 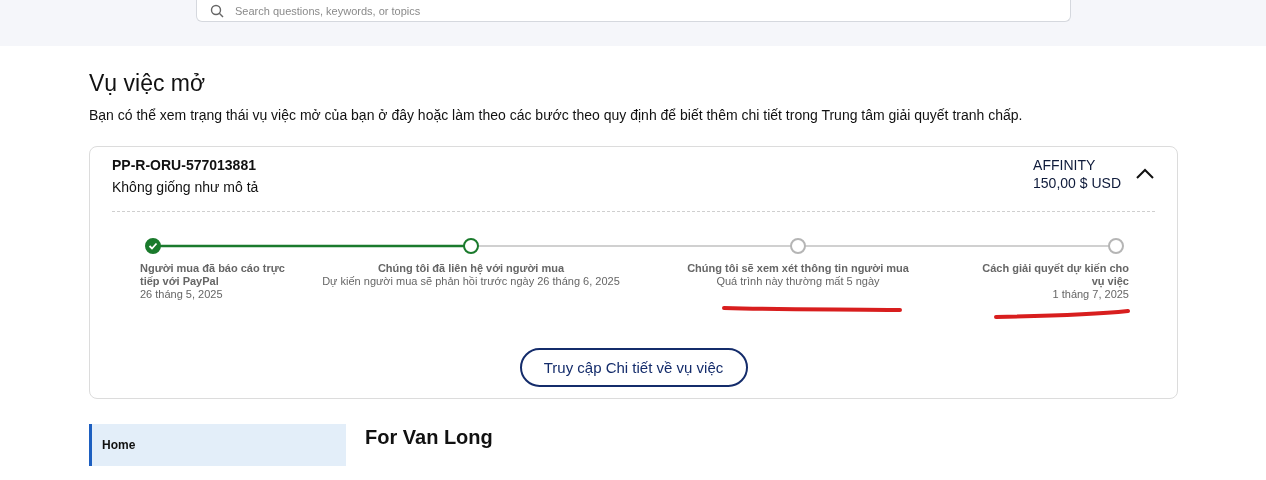 What do you see at coordinates (1077, 183) in the screenshot?
I see `case-amount: 150,00 $ USD` at bounding box center [1077, 183].